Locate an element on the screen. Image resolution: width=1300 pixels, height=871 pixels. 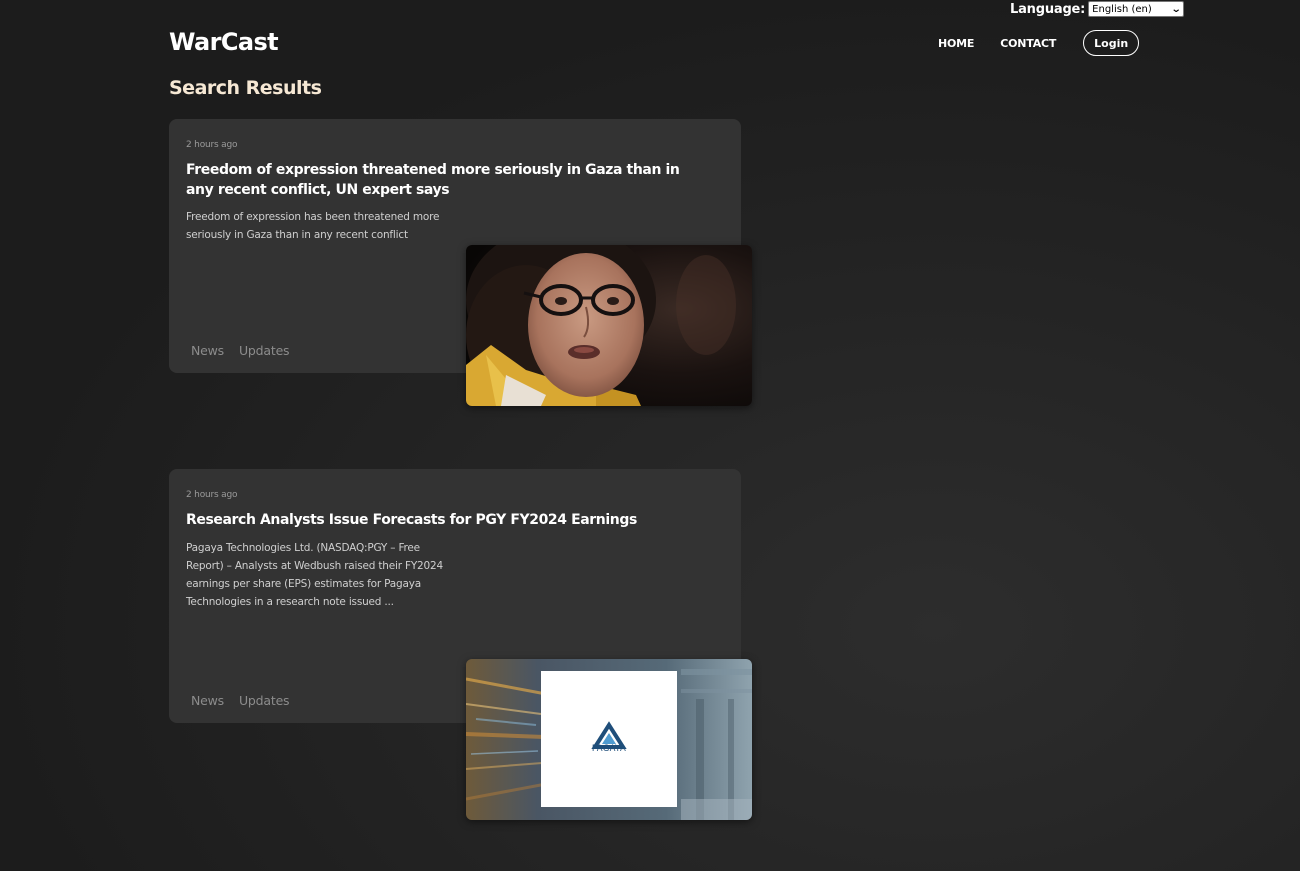
language-label: Language: is located at coordinates (1048, 9).